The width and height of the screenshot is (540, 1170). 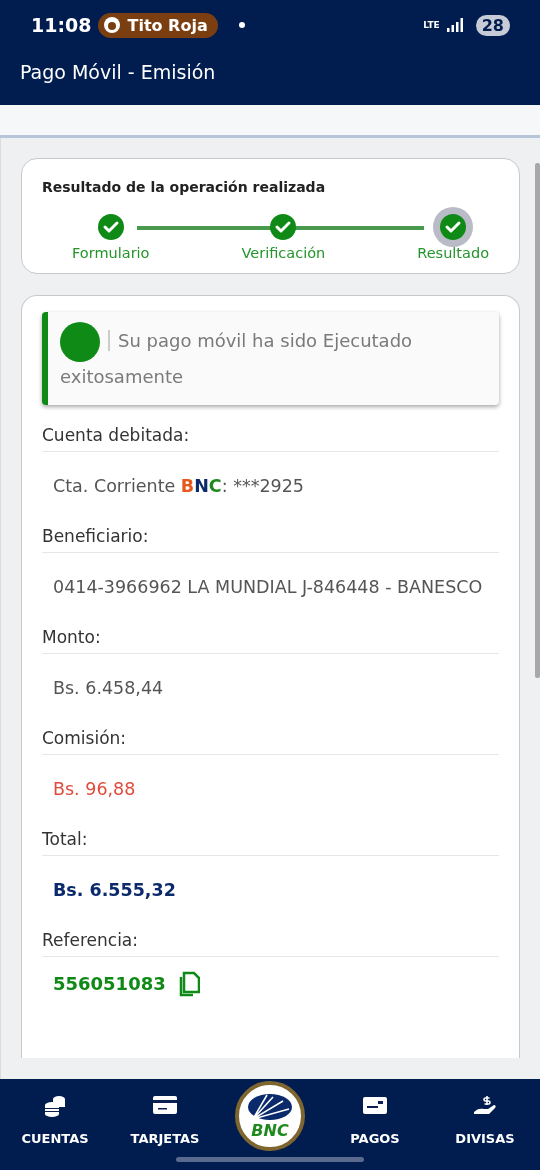 What do you see at coordinates (118, 72) in the screenshot?
I see `screen-title: Pago Móvil - Emisión` at bounding box center [118, 72].